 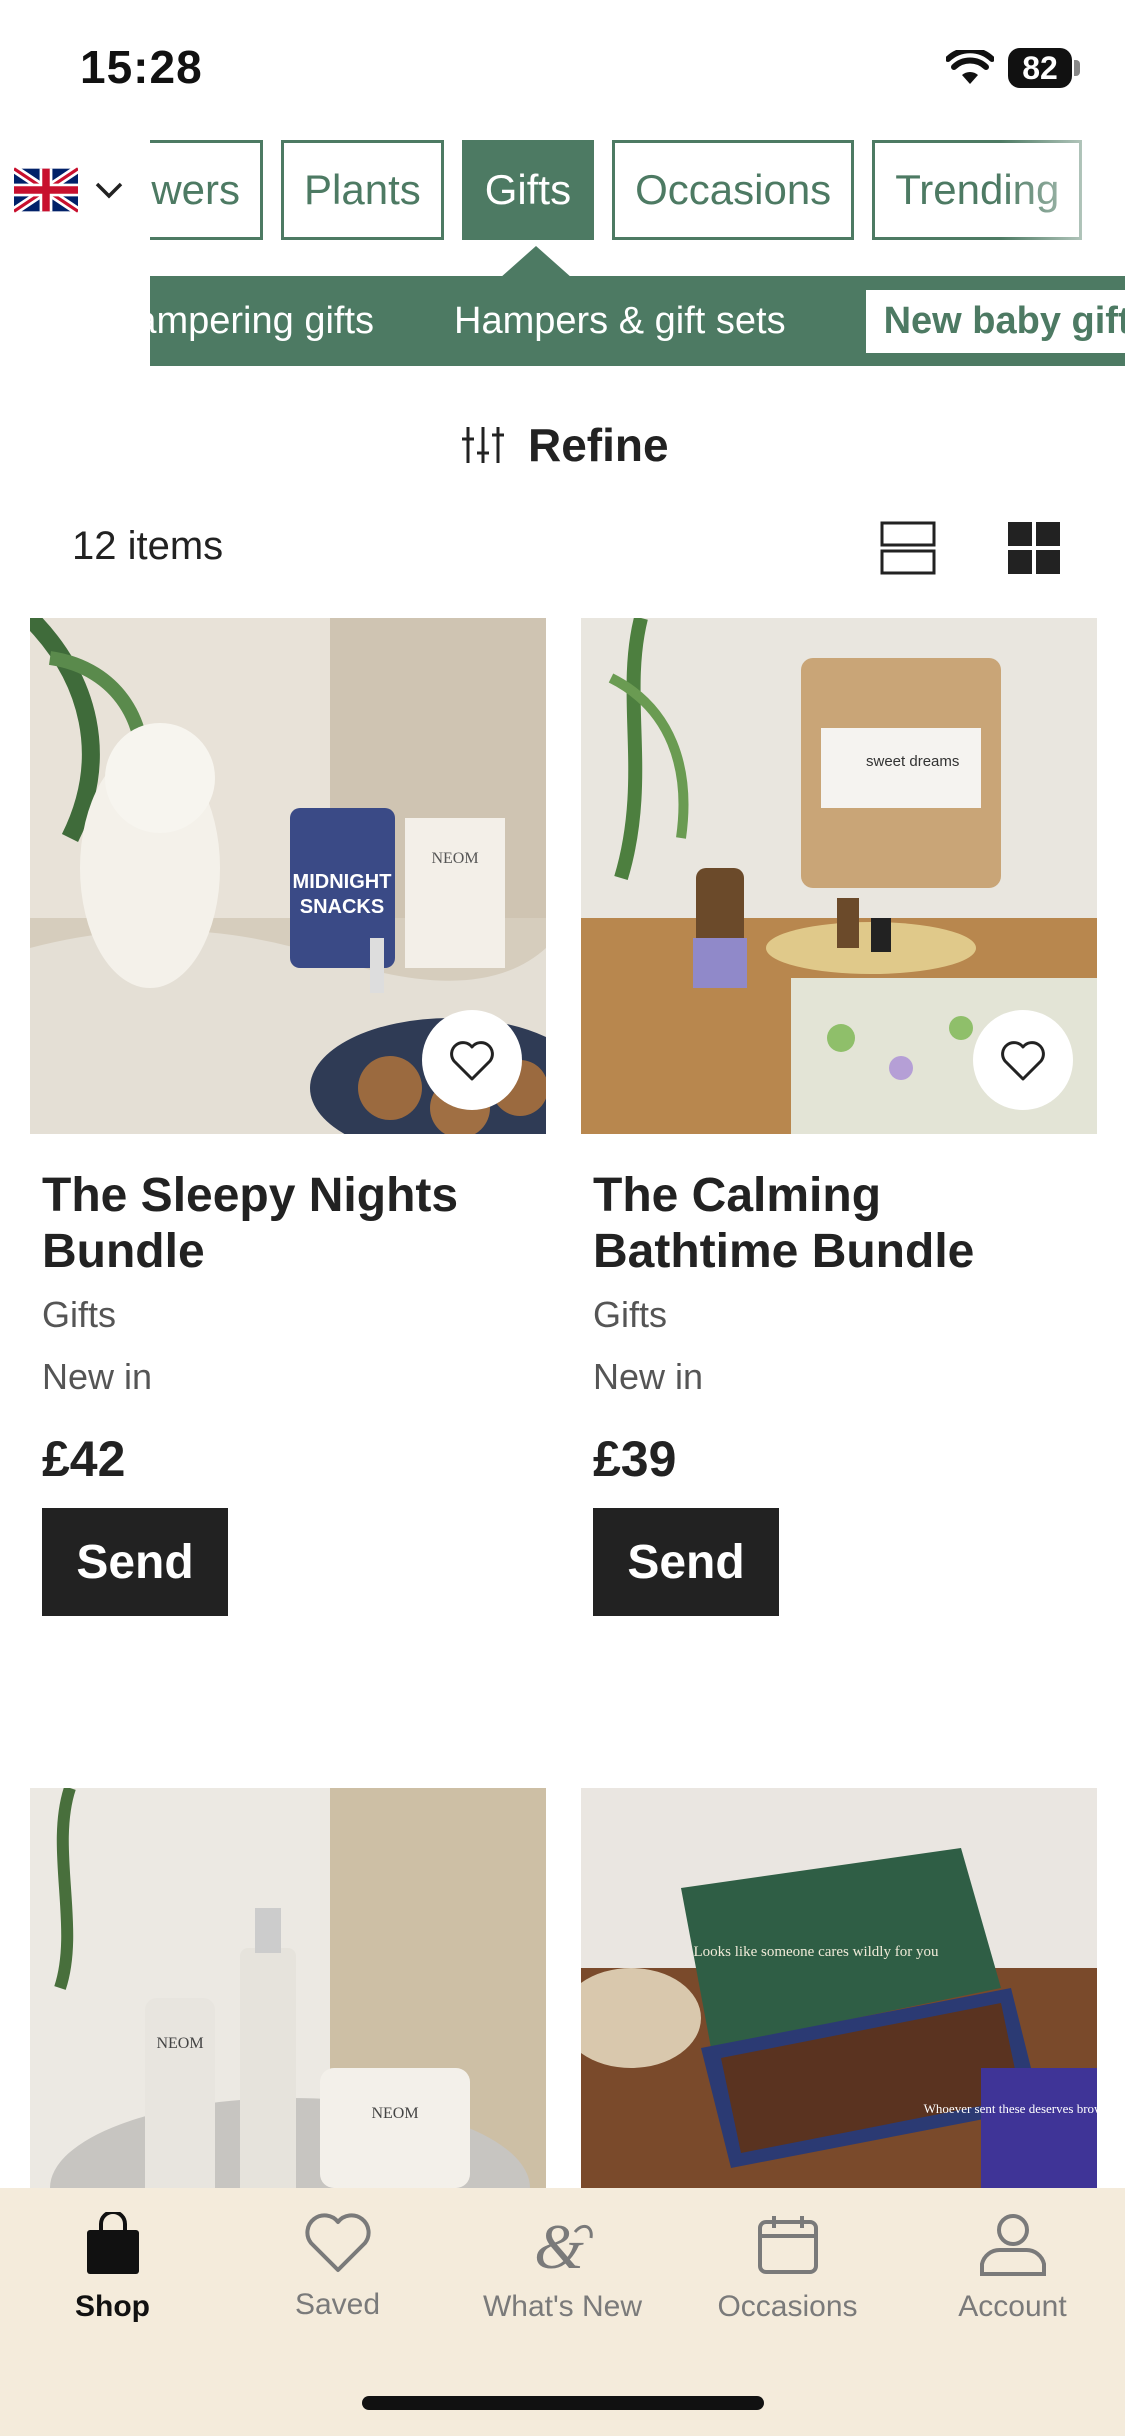 I want to click on calendar-icon, so click(x=787, y=2245).